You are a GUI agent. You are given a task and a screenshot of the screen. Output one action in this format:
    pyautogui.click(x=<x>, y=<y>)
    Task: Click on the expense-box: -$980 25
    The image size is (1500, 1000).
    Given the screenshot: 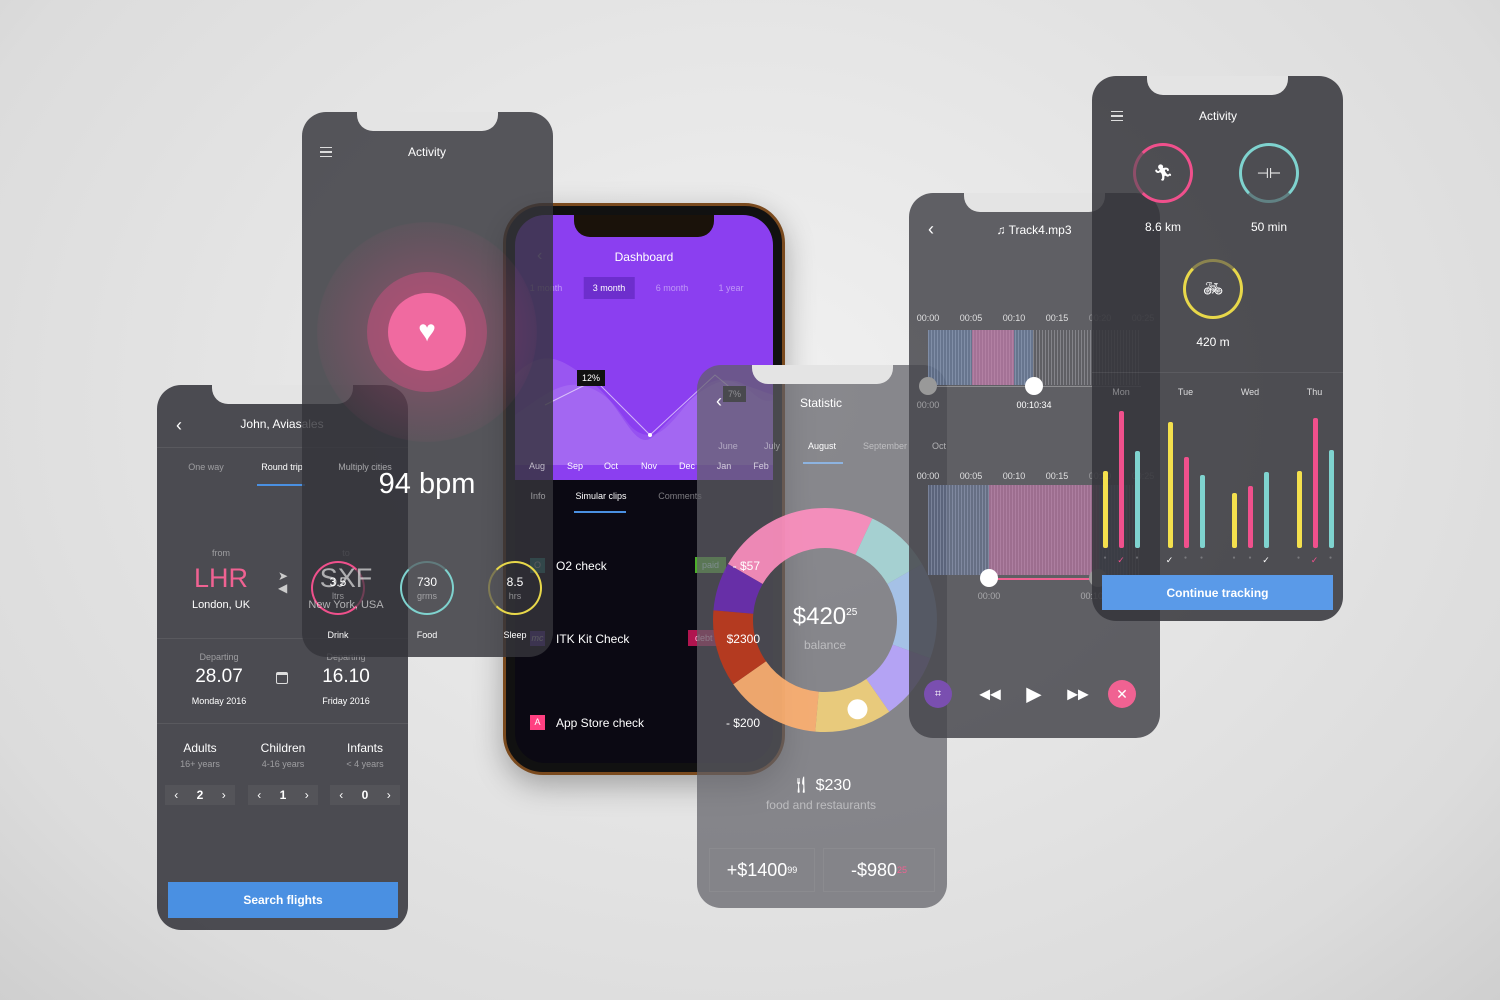 What is the action you would take?
    pyautogui.click(x=879, y=870)
    